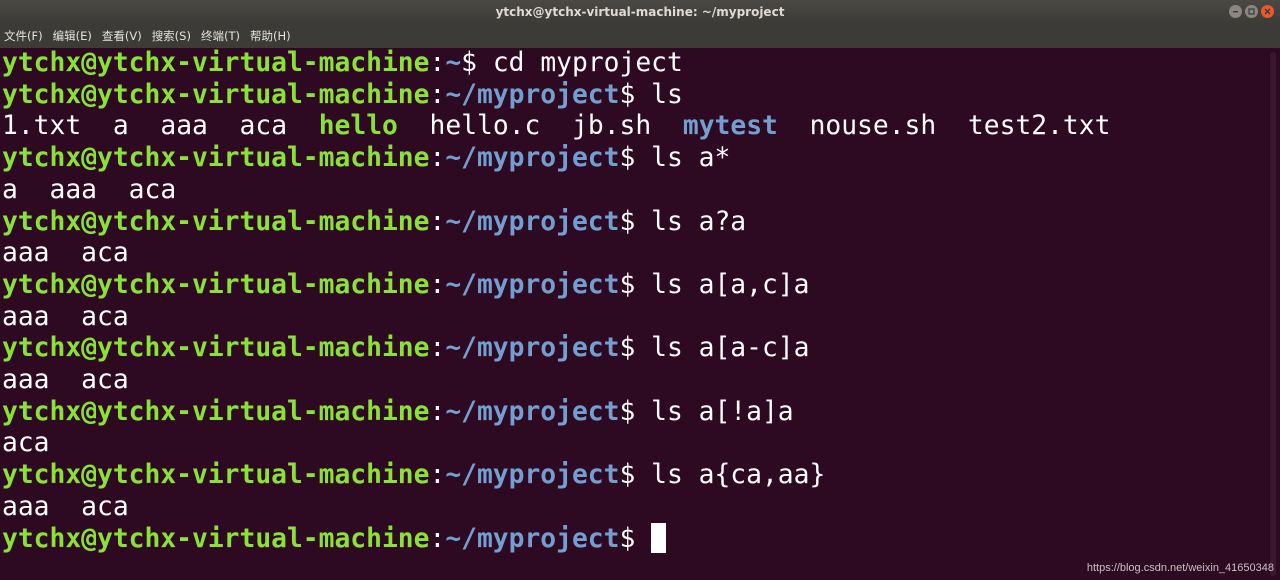  I want to click on command-text: ls a[a,c]a, so click(722, 284).